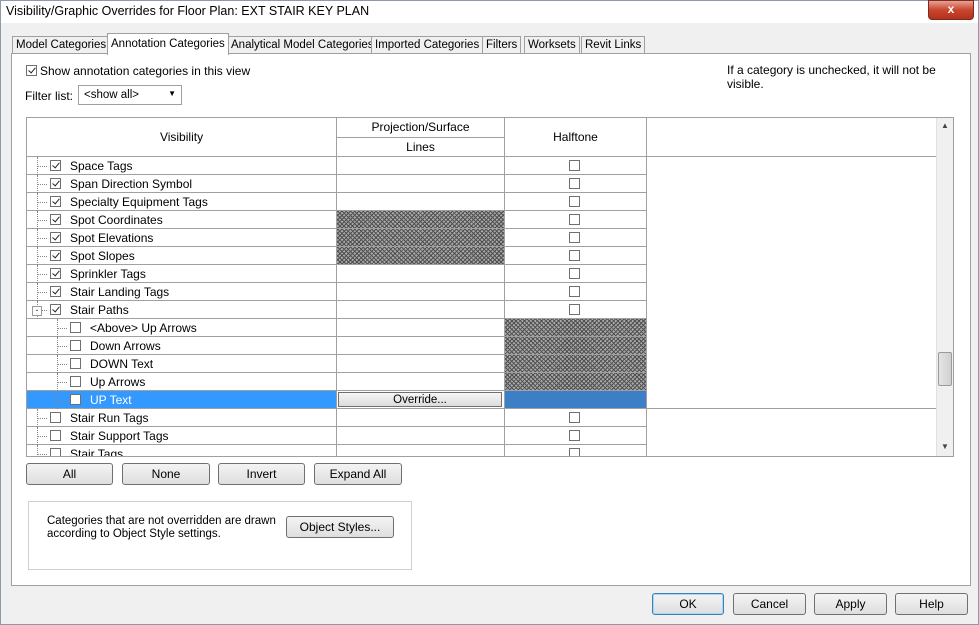 This screenshot has height=625, width=979. Describe the element at coordinates (166, 474) in the screenshot. I see `select-none-button: None` at that location.